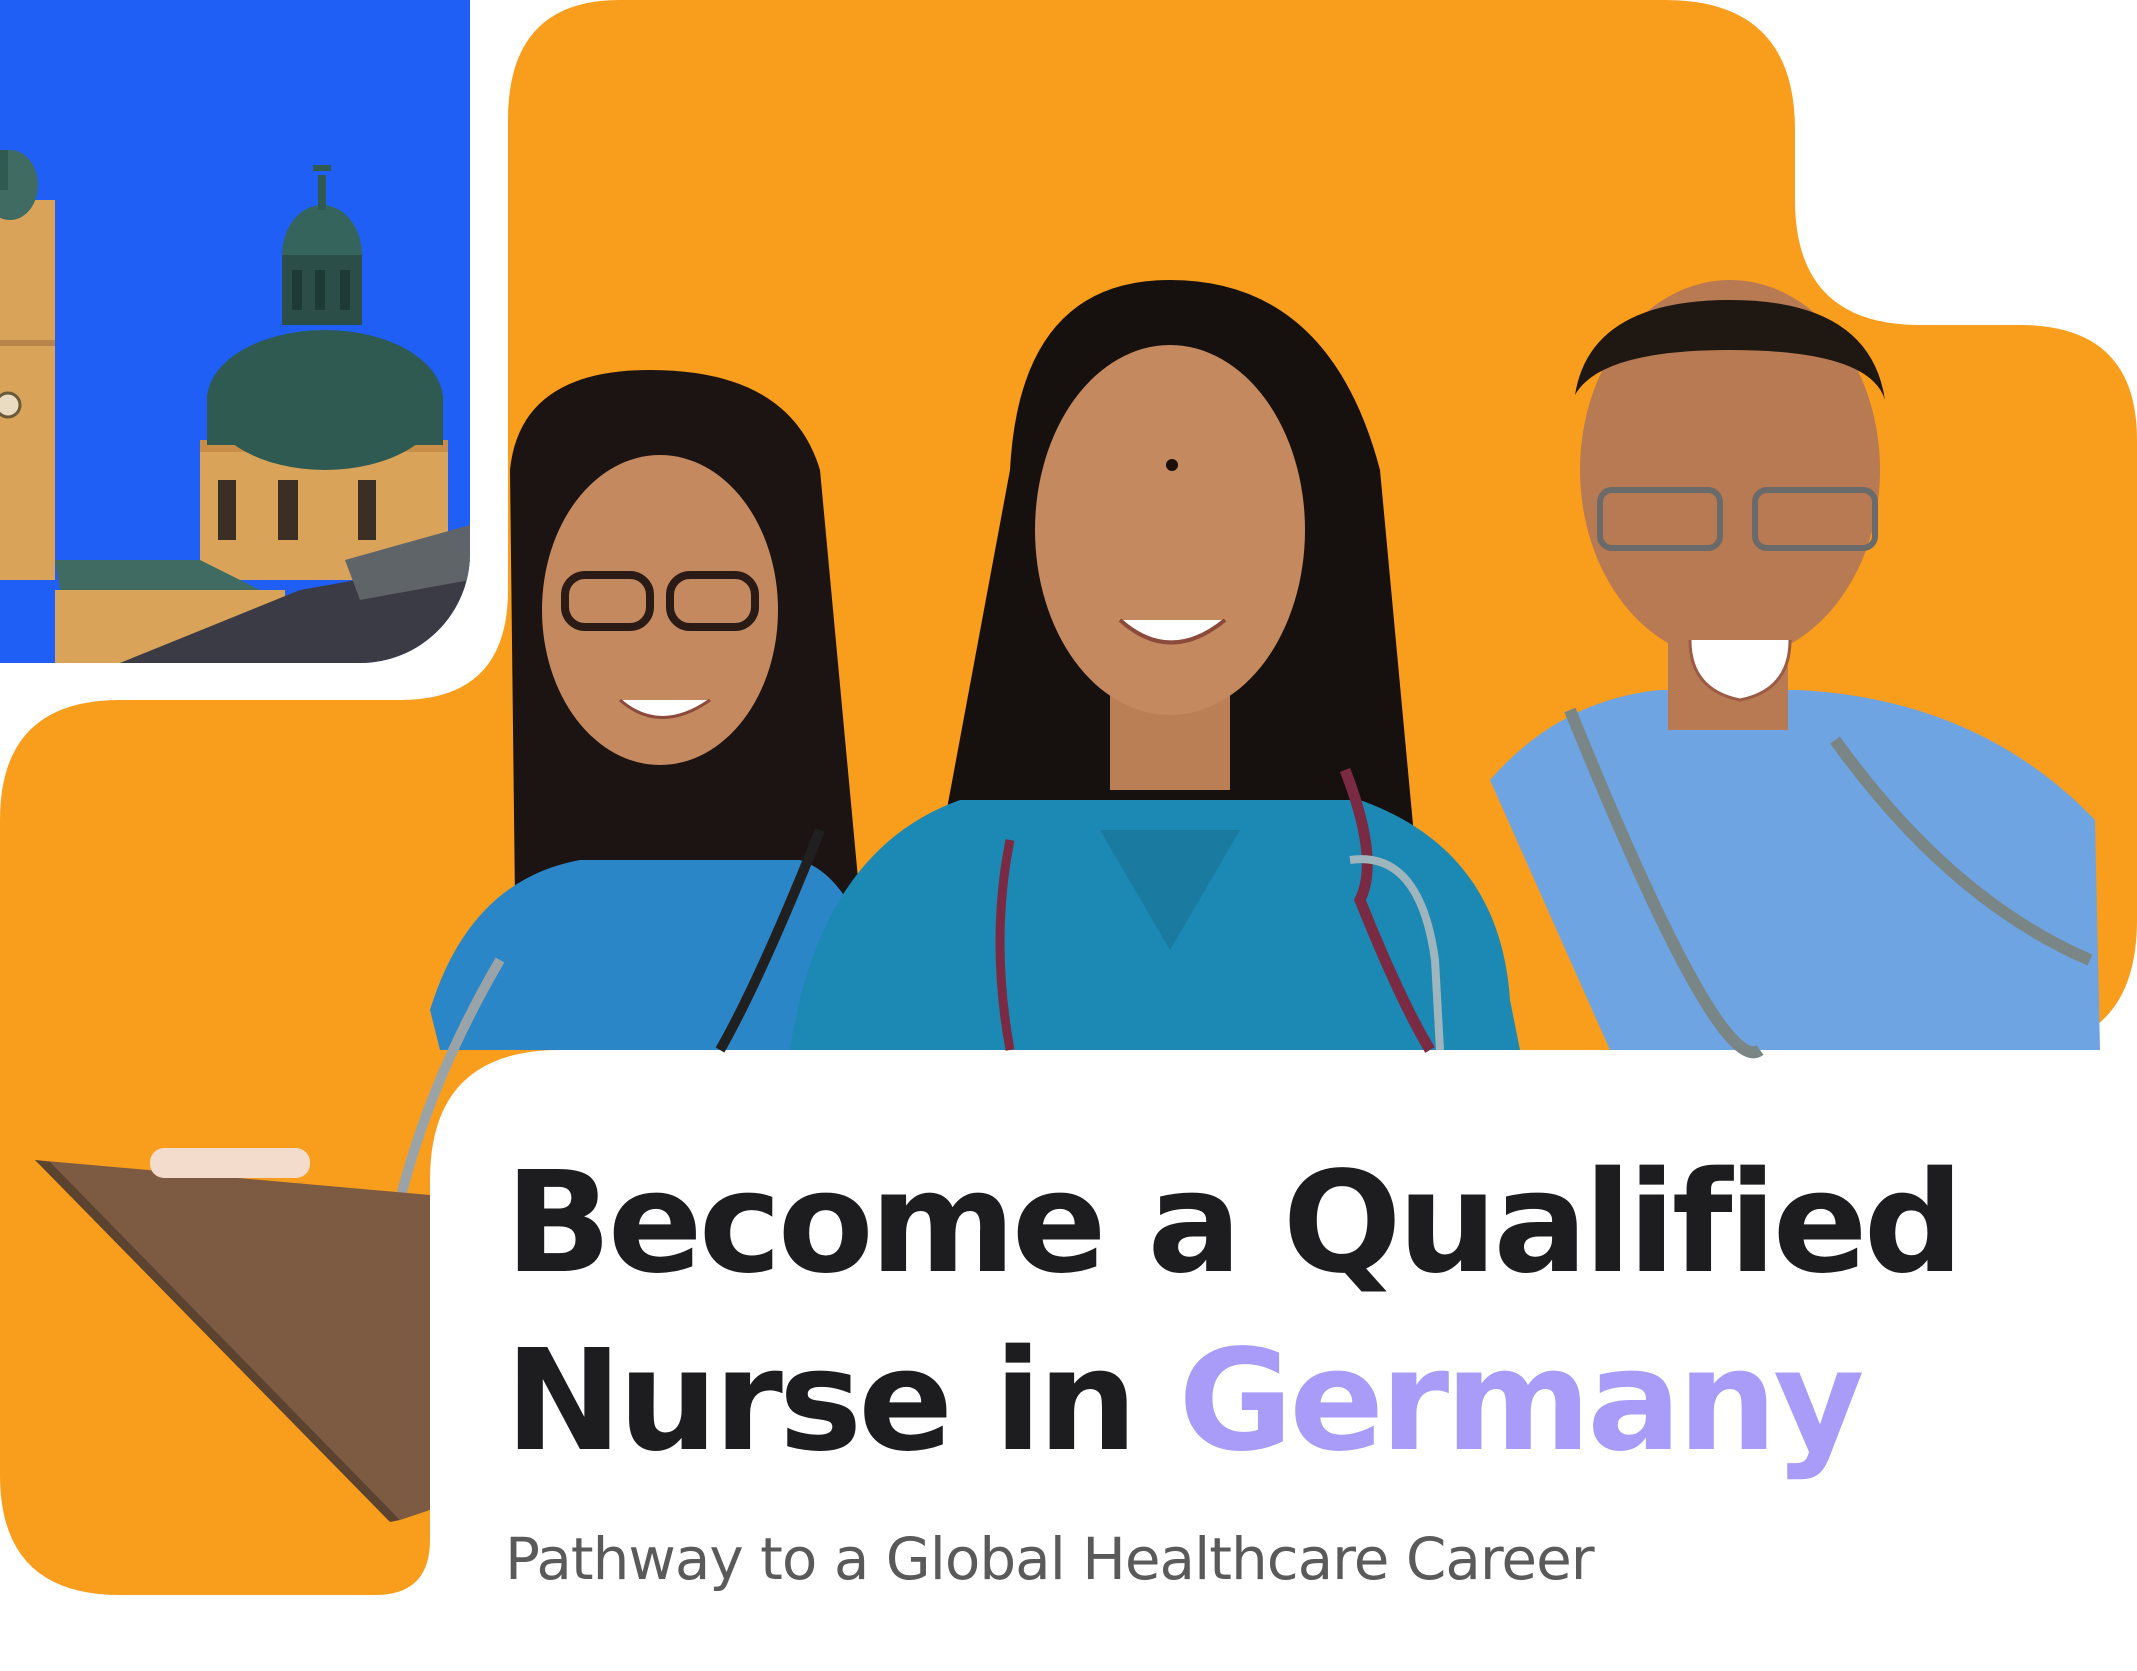 The width and height of the screenshot is (2137, 1671). Describe the element at coordinates (1050, 1559) in the screenshot. I see `subtitle: Pathway to a Global Healthcare Career` at that location.